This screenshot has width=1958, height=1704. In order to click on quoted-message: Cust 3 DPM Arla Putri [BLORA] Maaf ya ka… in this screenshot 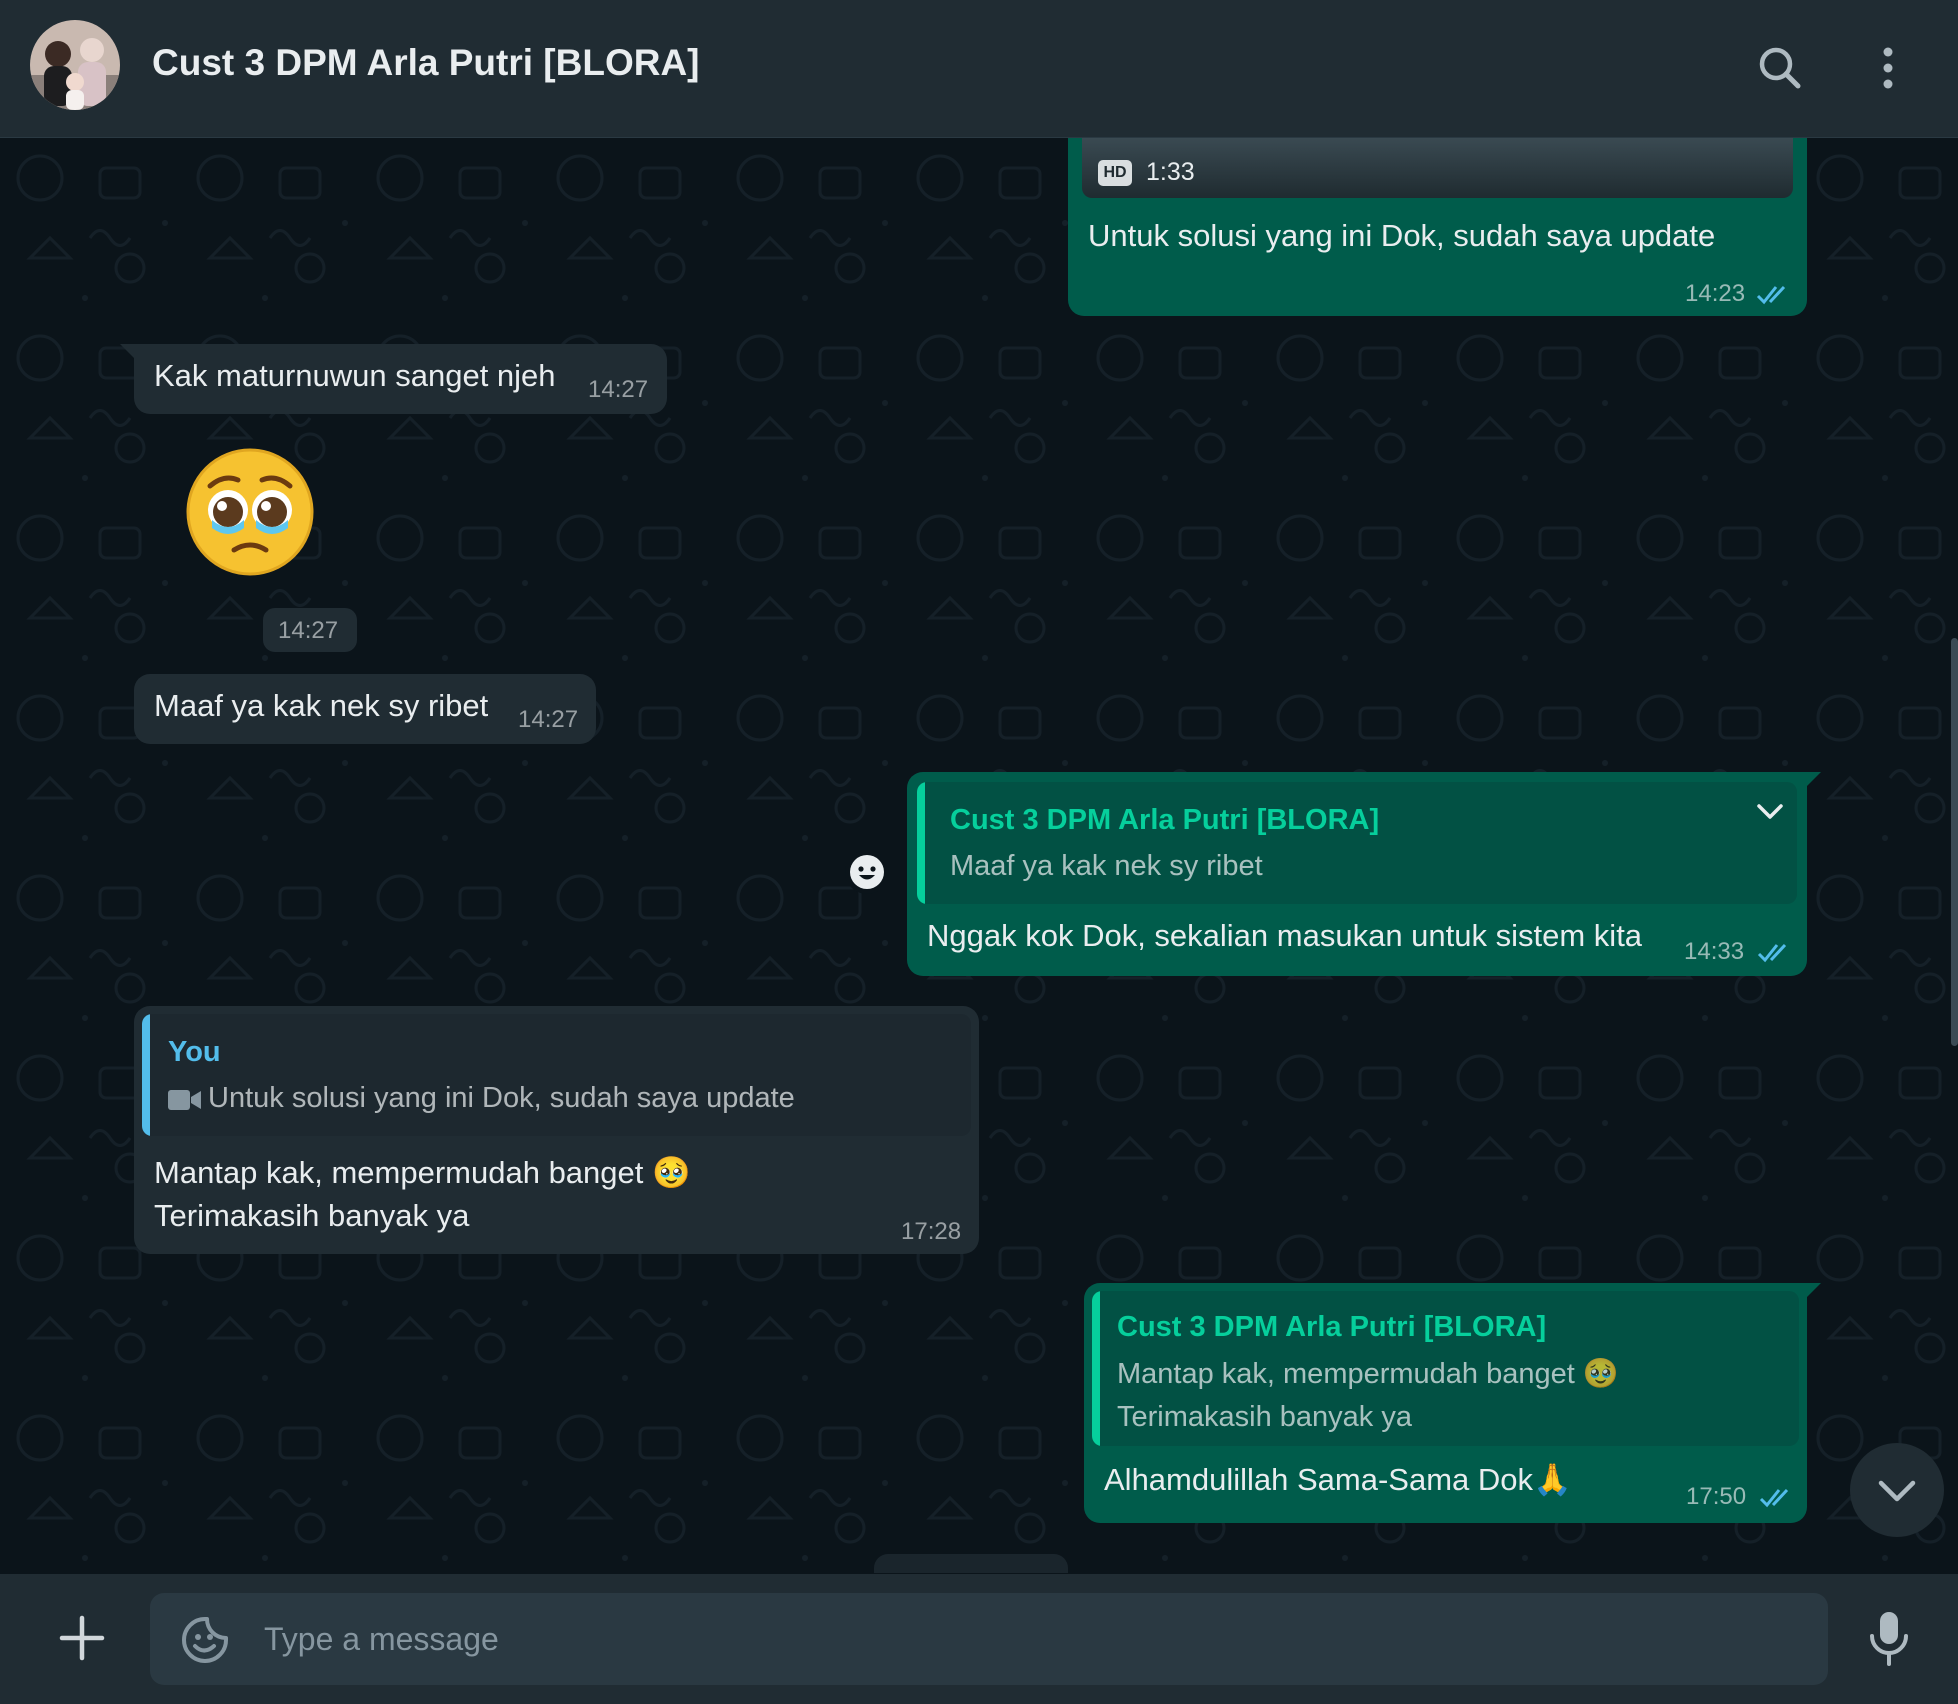, I will do `click(1357, 843)`.